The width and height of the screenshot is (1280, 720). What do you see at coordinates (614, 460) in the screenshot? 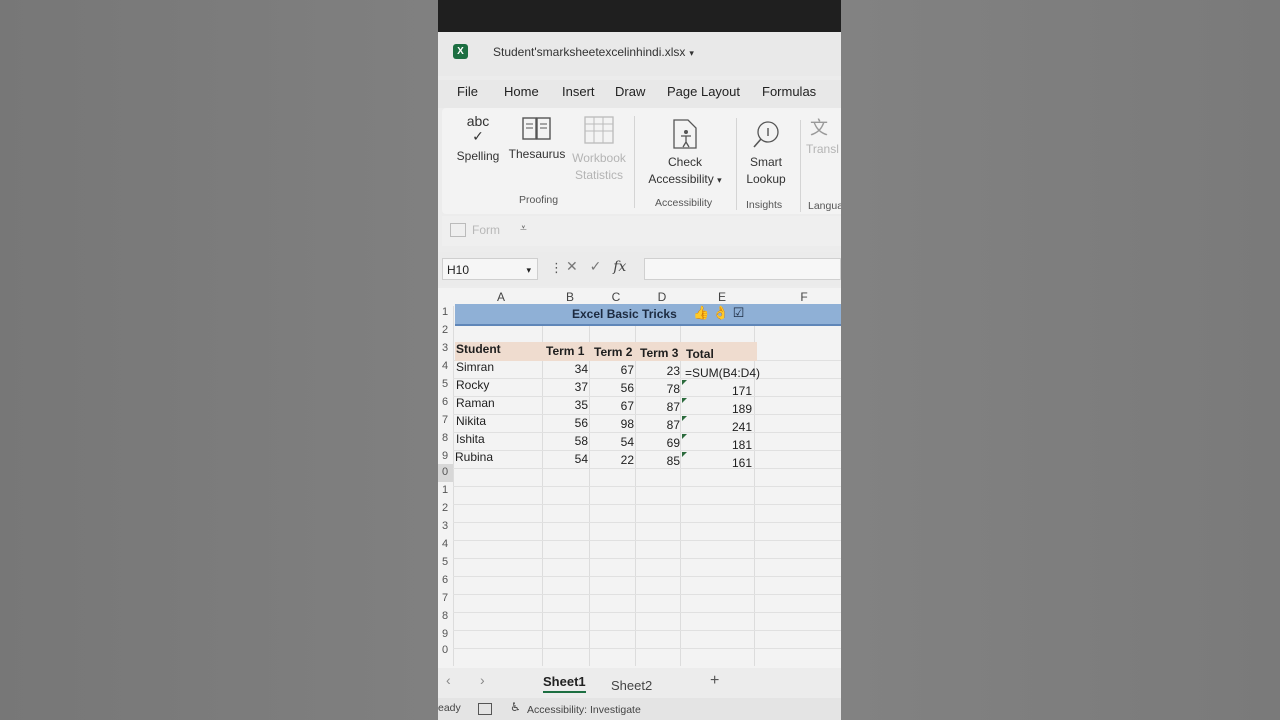
I see `cell-term-2: 22` at bounding box center [614, 460].